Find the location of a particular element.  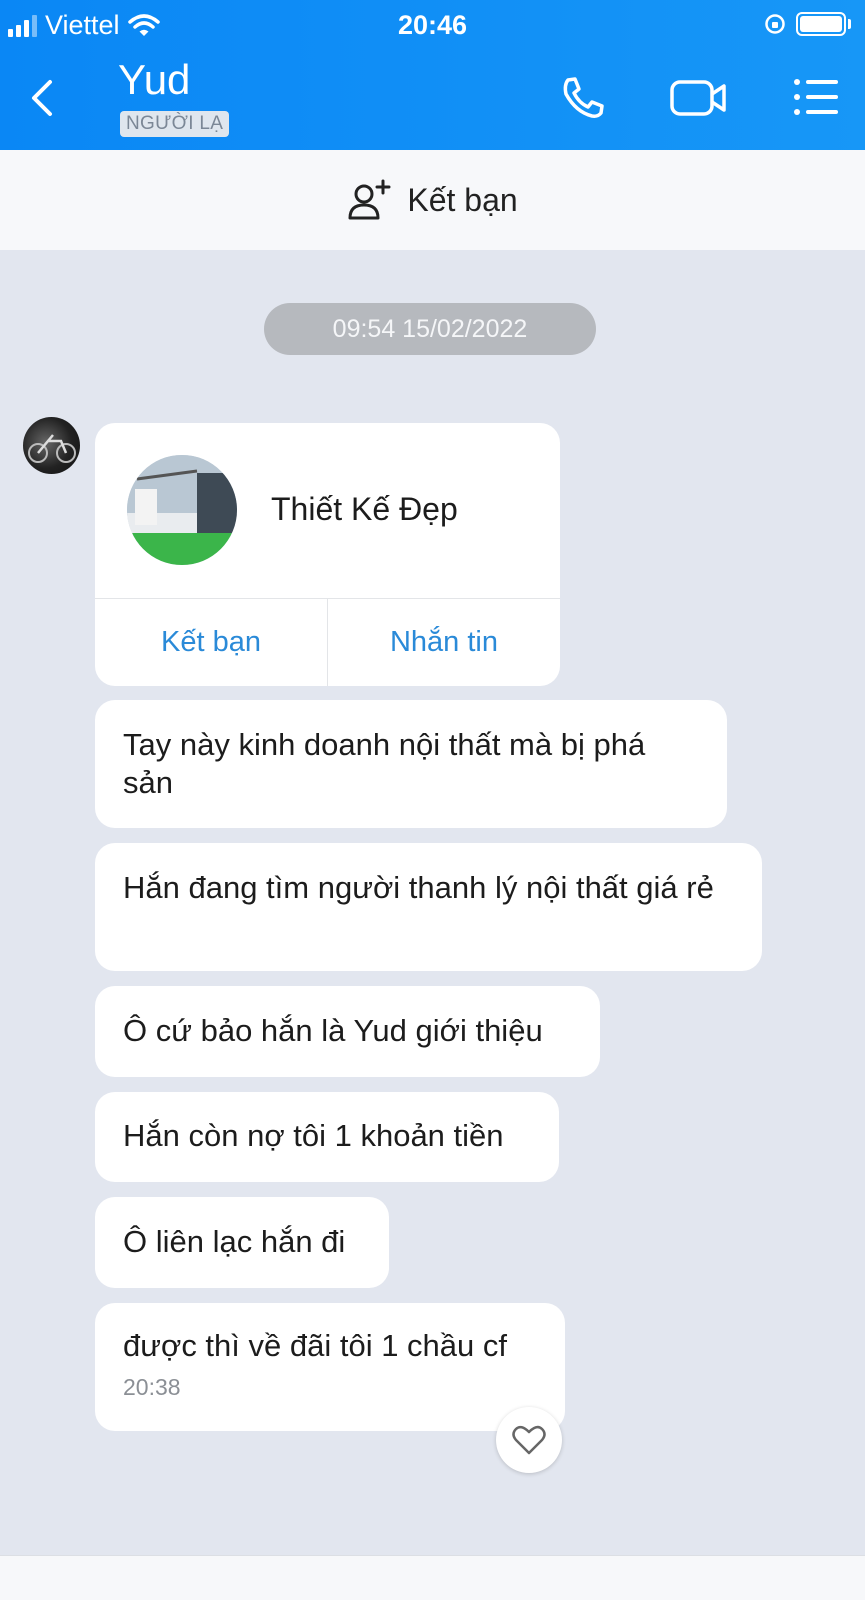

back-icon is located at coordinates (44, 98).